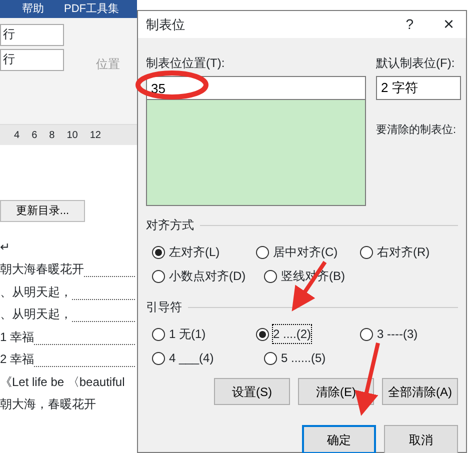 The image size is (470, 453). What do you see at coordinates (256, 88) in the screenshot?
I see `tab-position-input: 35` at bounding box center [256, 88].